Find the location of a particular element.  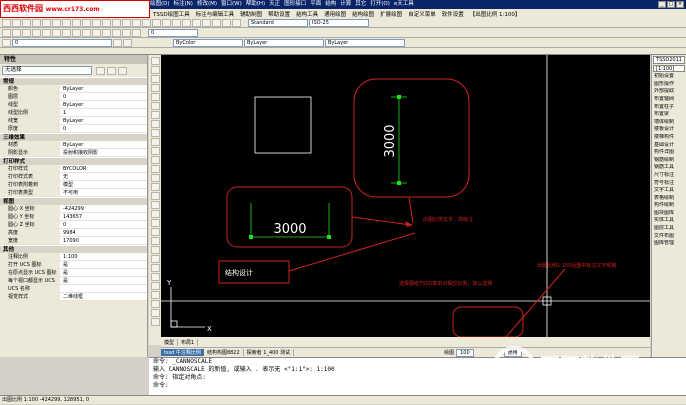

property-section-header: 三维效果 is located at coordinates (73, 137).